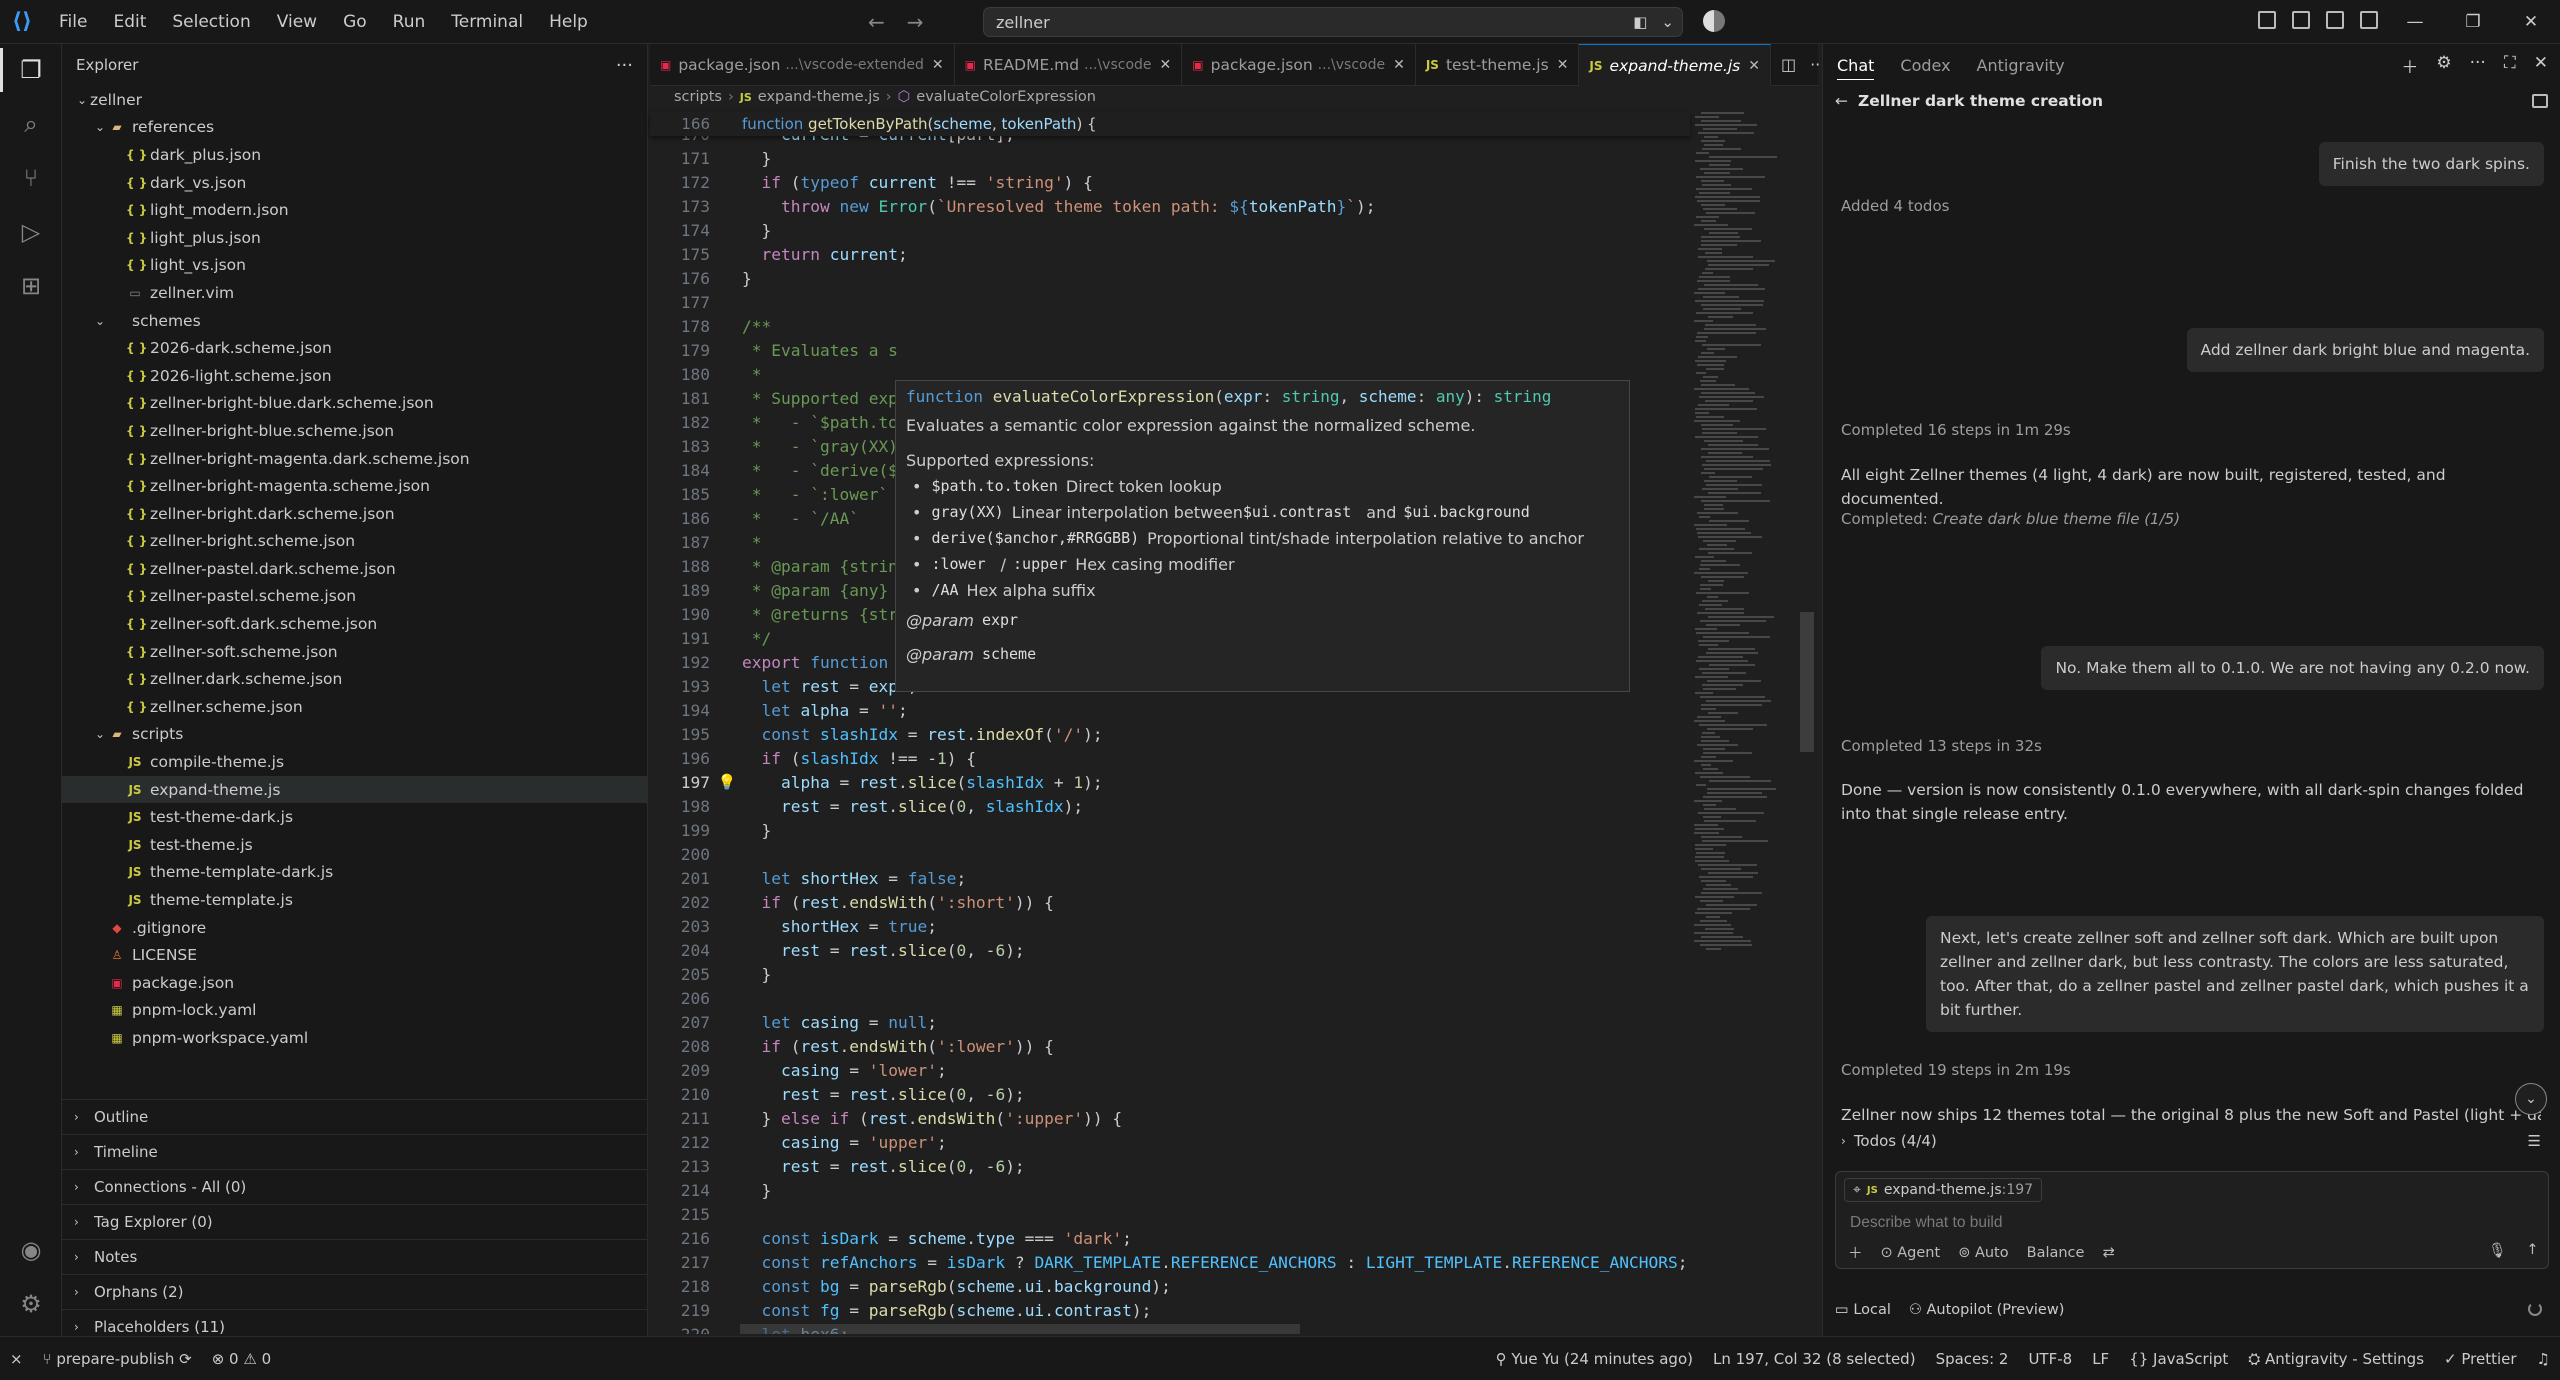 The height and width of the screenshot is (1380, 2560). Describe the element at coordinates (1498, 65) in the screenshot. I see `tab-test-theme-js: JS test-theme.js ✕` at that location.